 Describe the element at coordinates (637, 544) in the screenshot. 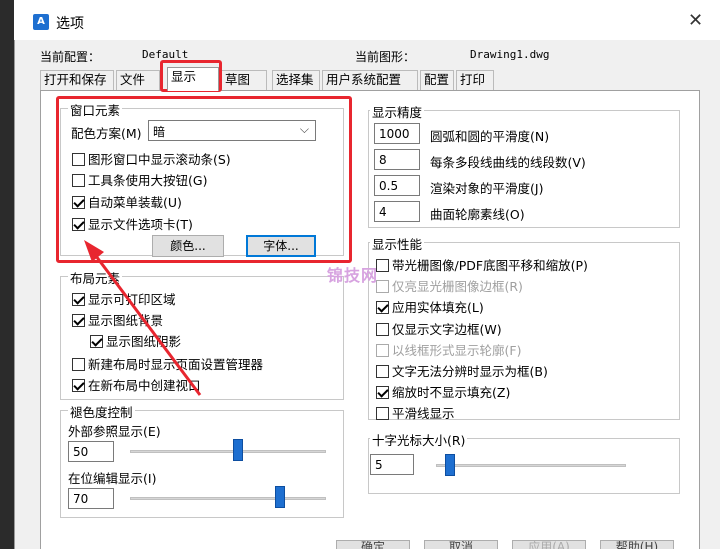

I see `help-button: 帮助(H)` at that location.